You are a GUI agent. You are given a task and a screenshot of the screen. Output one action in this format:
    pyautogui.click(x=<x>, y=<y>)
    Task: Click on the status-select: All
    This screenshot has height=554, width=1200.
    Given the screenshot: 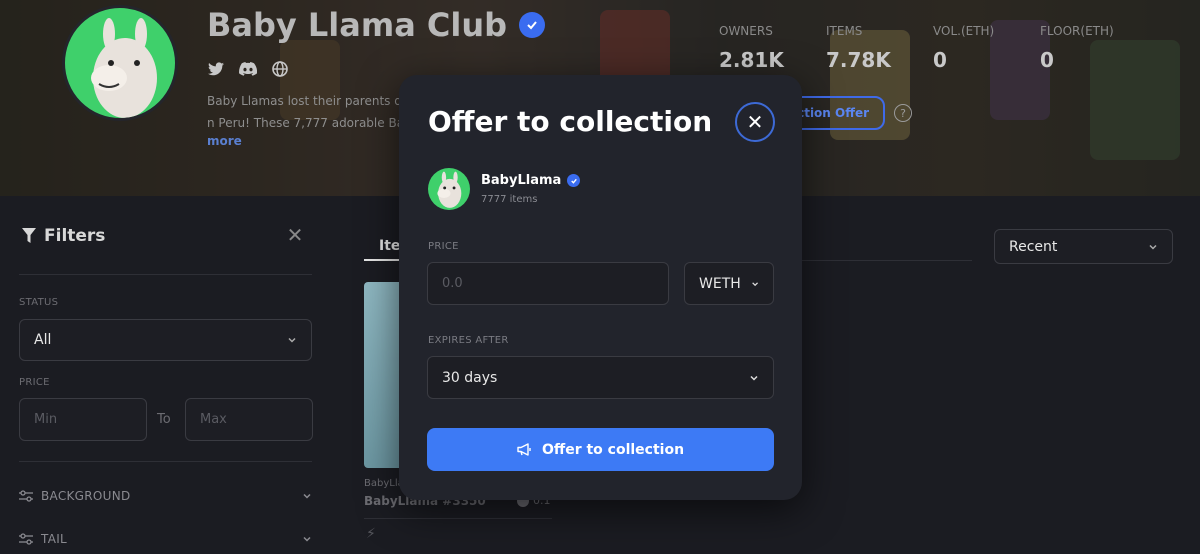 What is the action you would take?
    pyautogui.click(x=165, y=340)
    